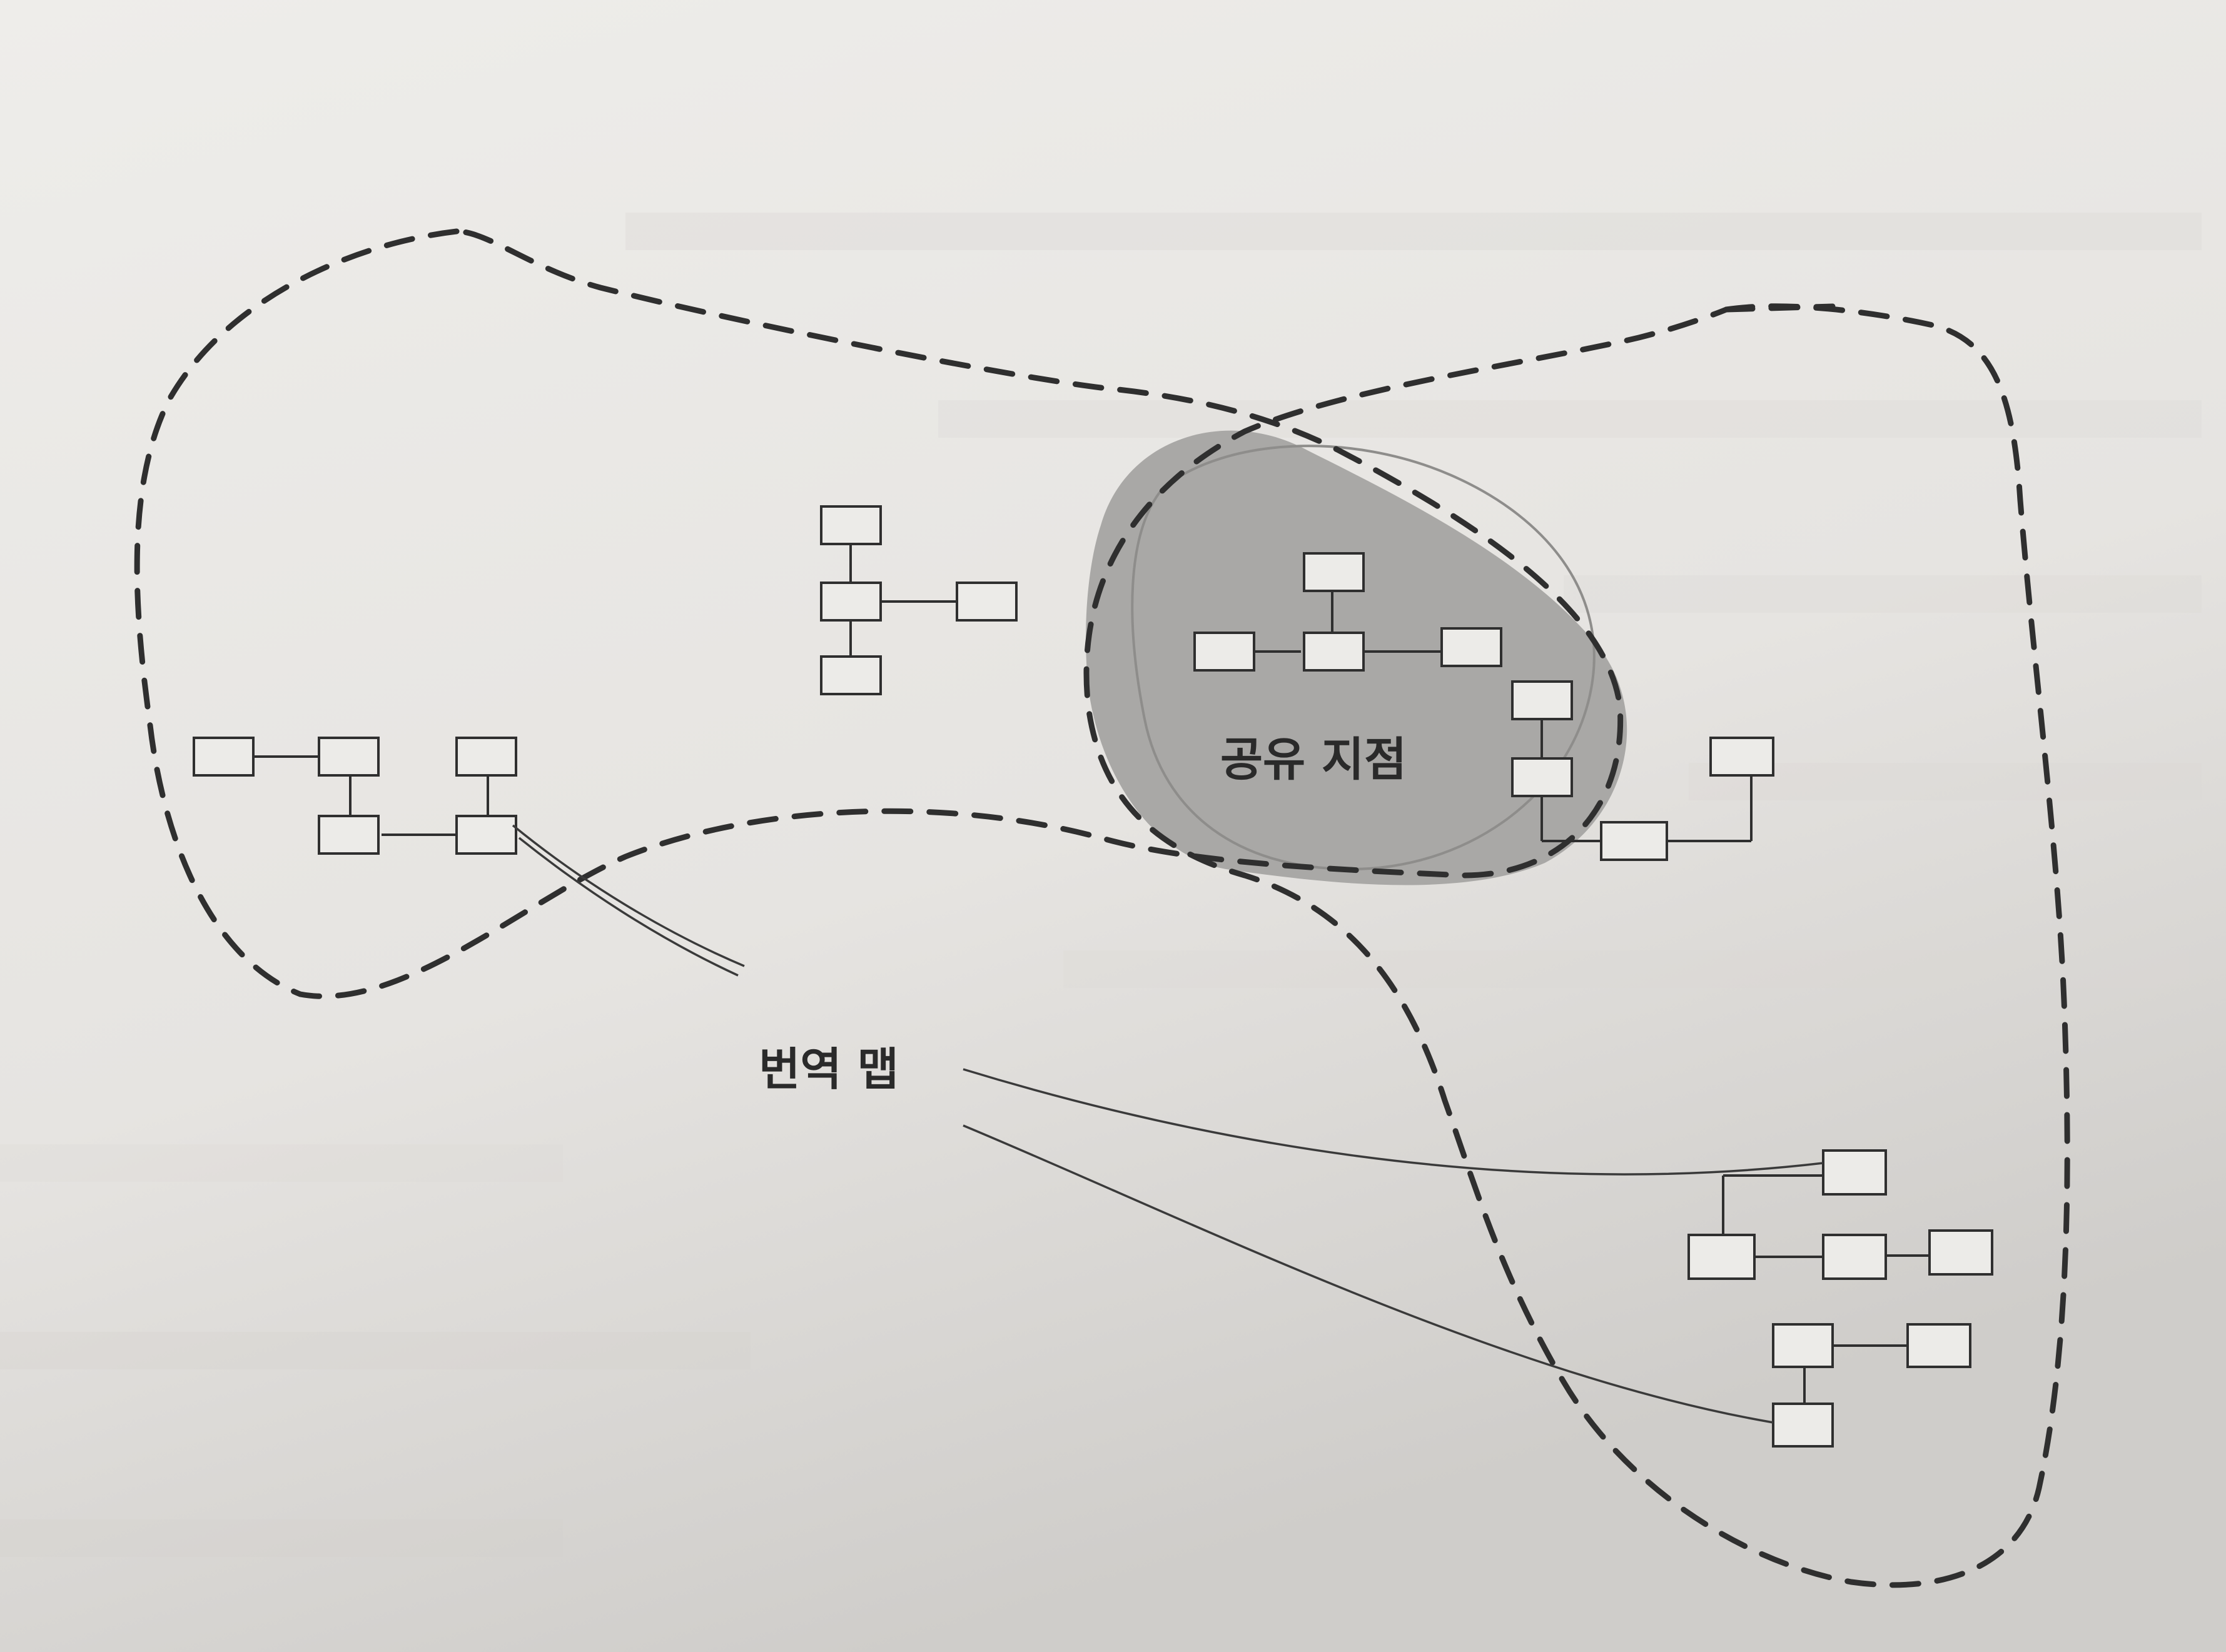 The image size is (2226, 1652). I want to click on boundary-overlap-stroke, so click(1779, 308).